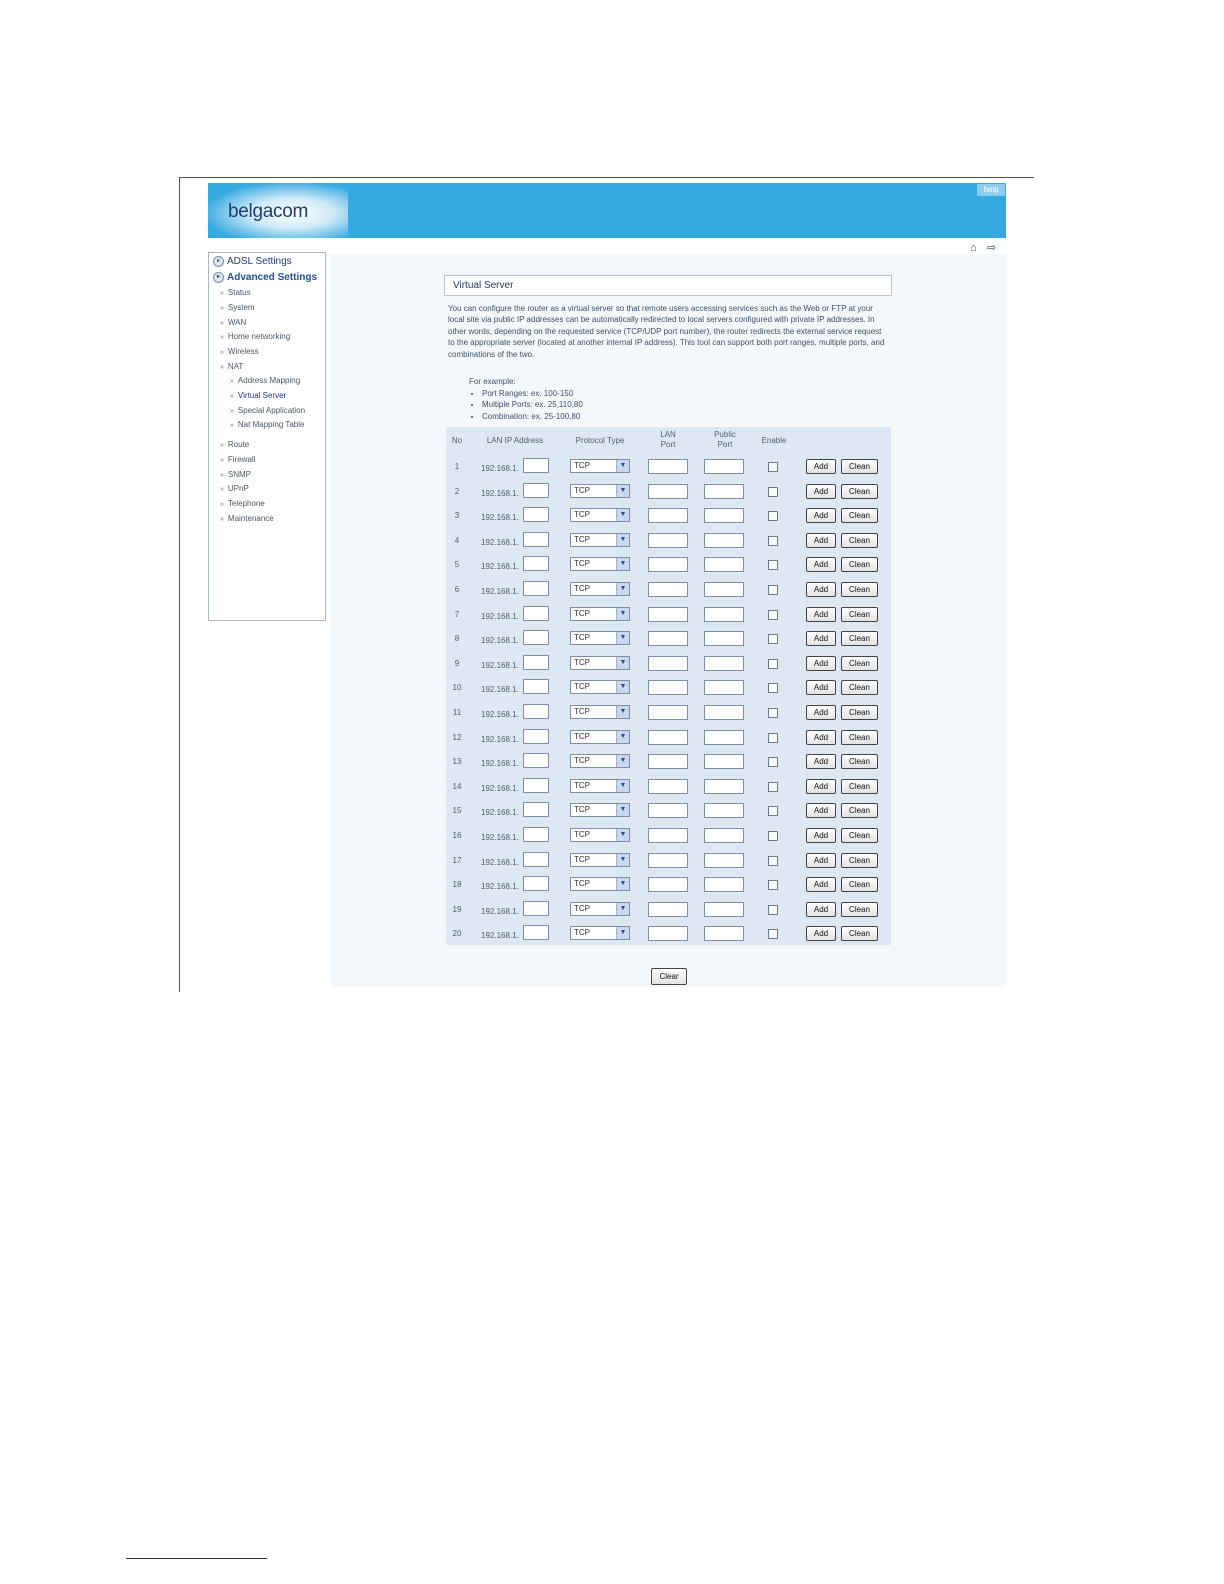 The image size is (1224, 1584). Describe the element at coordinates (237, 307) in the screenshot. I see `sidebar-item: » System` at that location.